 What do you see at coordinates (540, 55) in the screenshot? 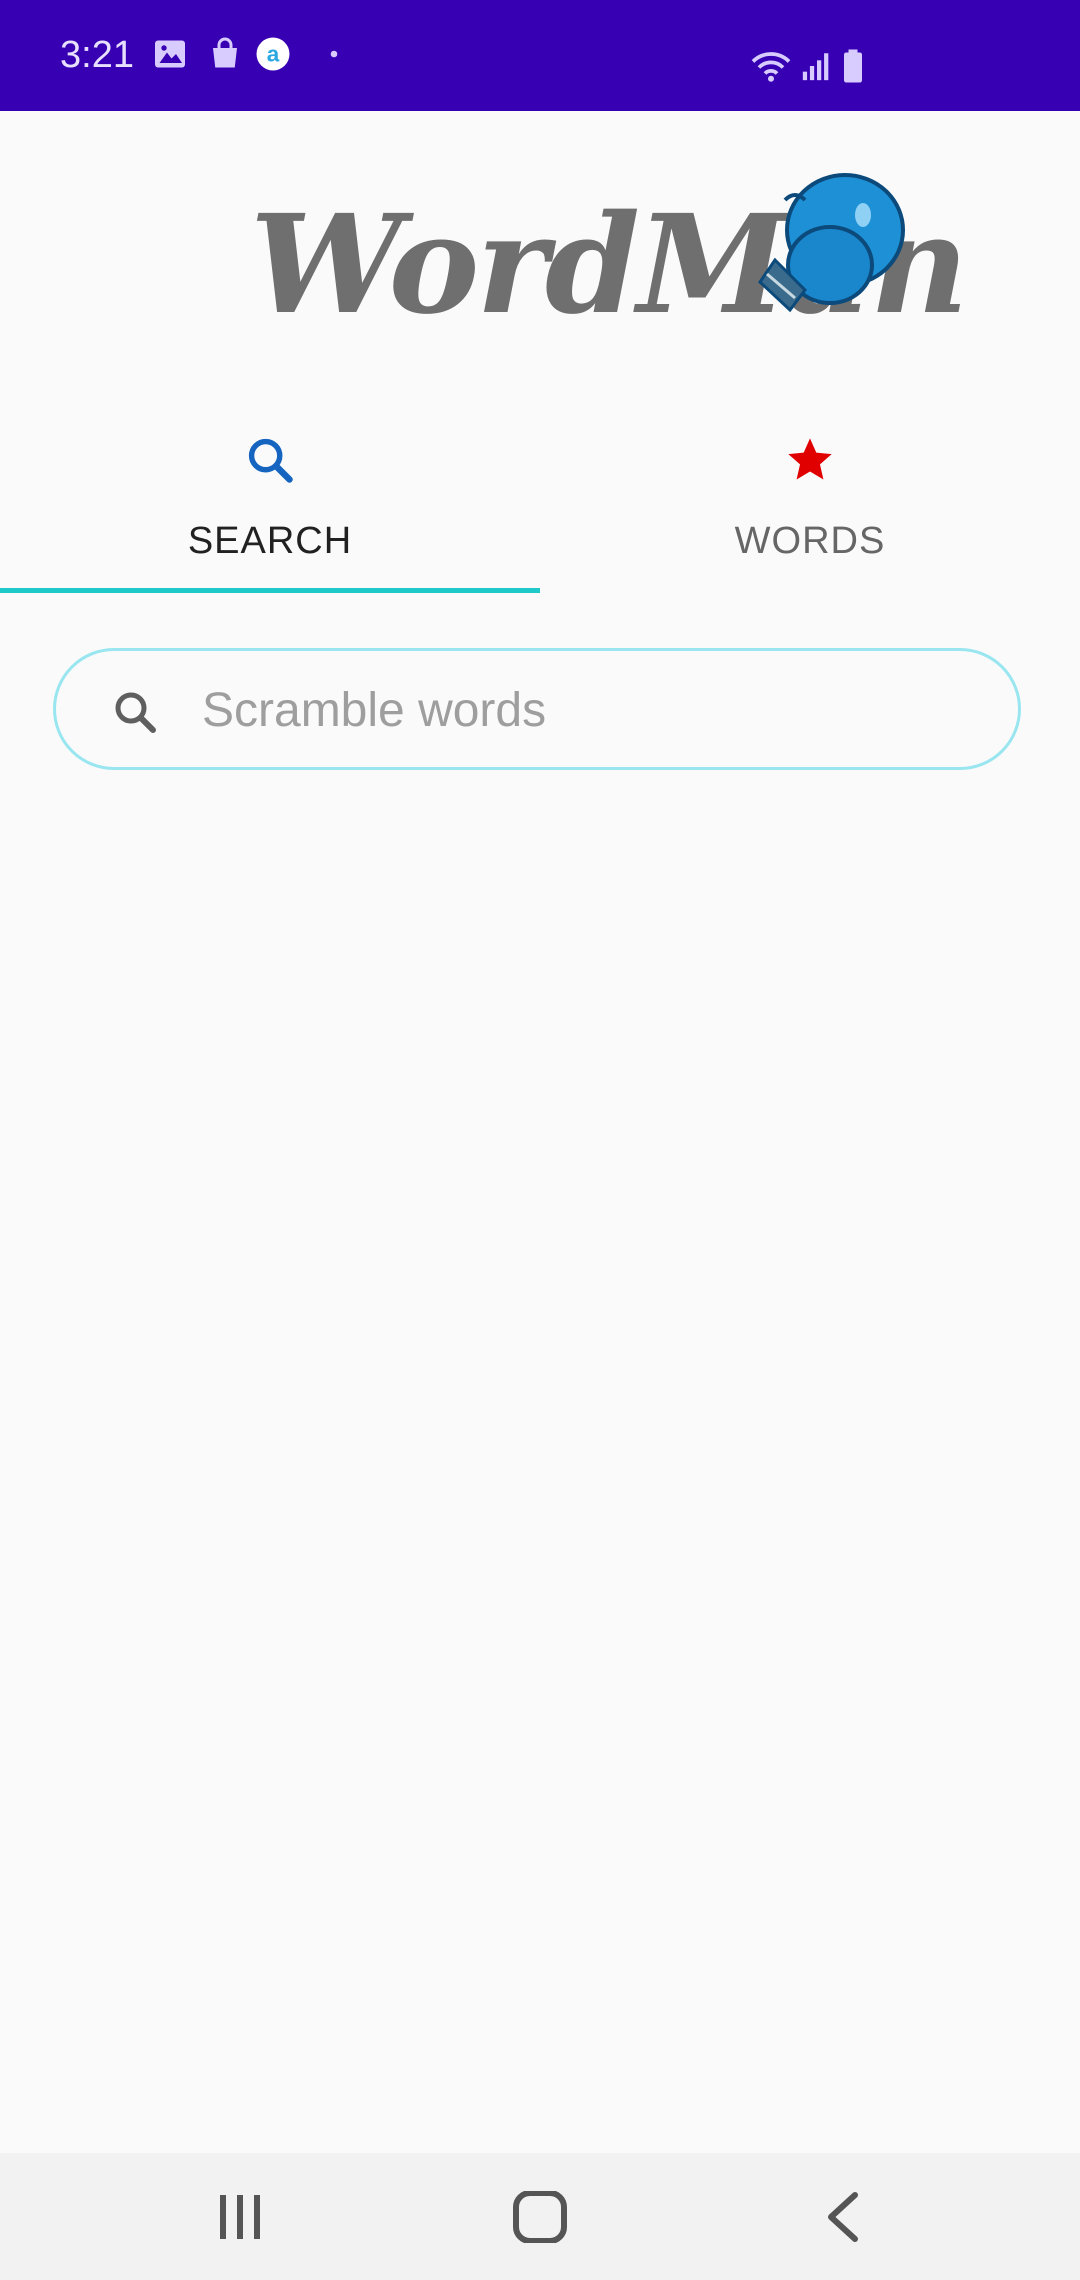
I see `status-bar: 3:21 a` at bounding box center [540, 55].